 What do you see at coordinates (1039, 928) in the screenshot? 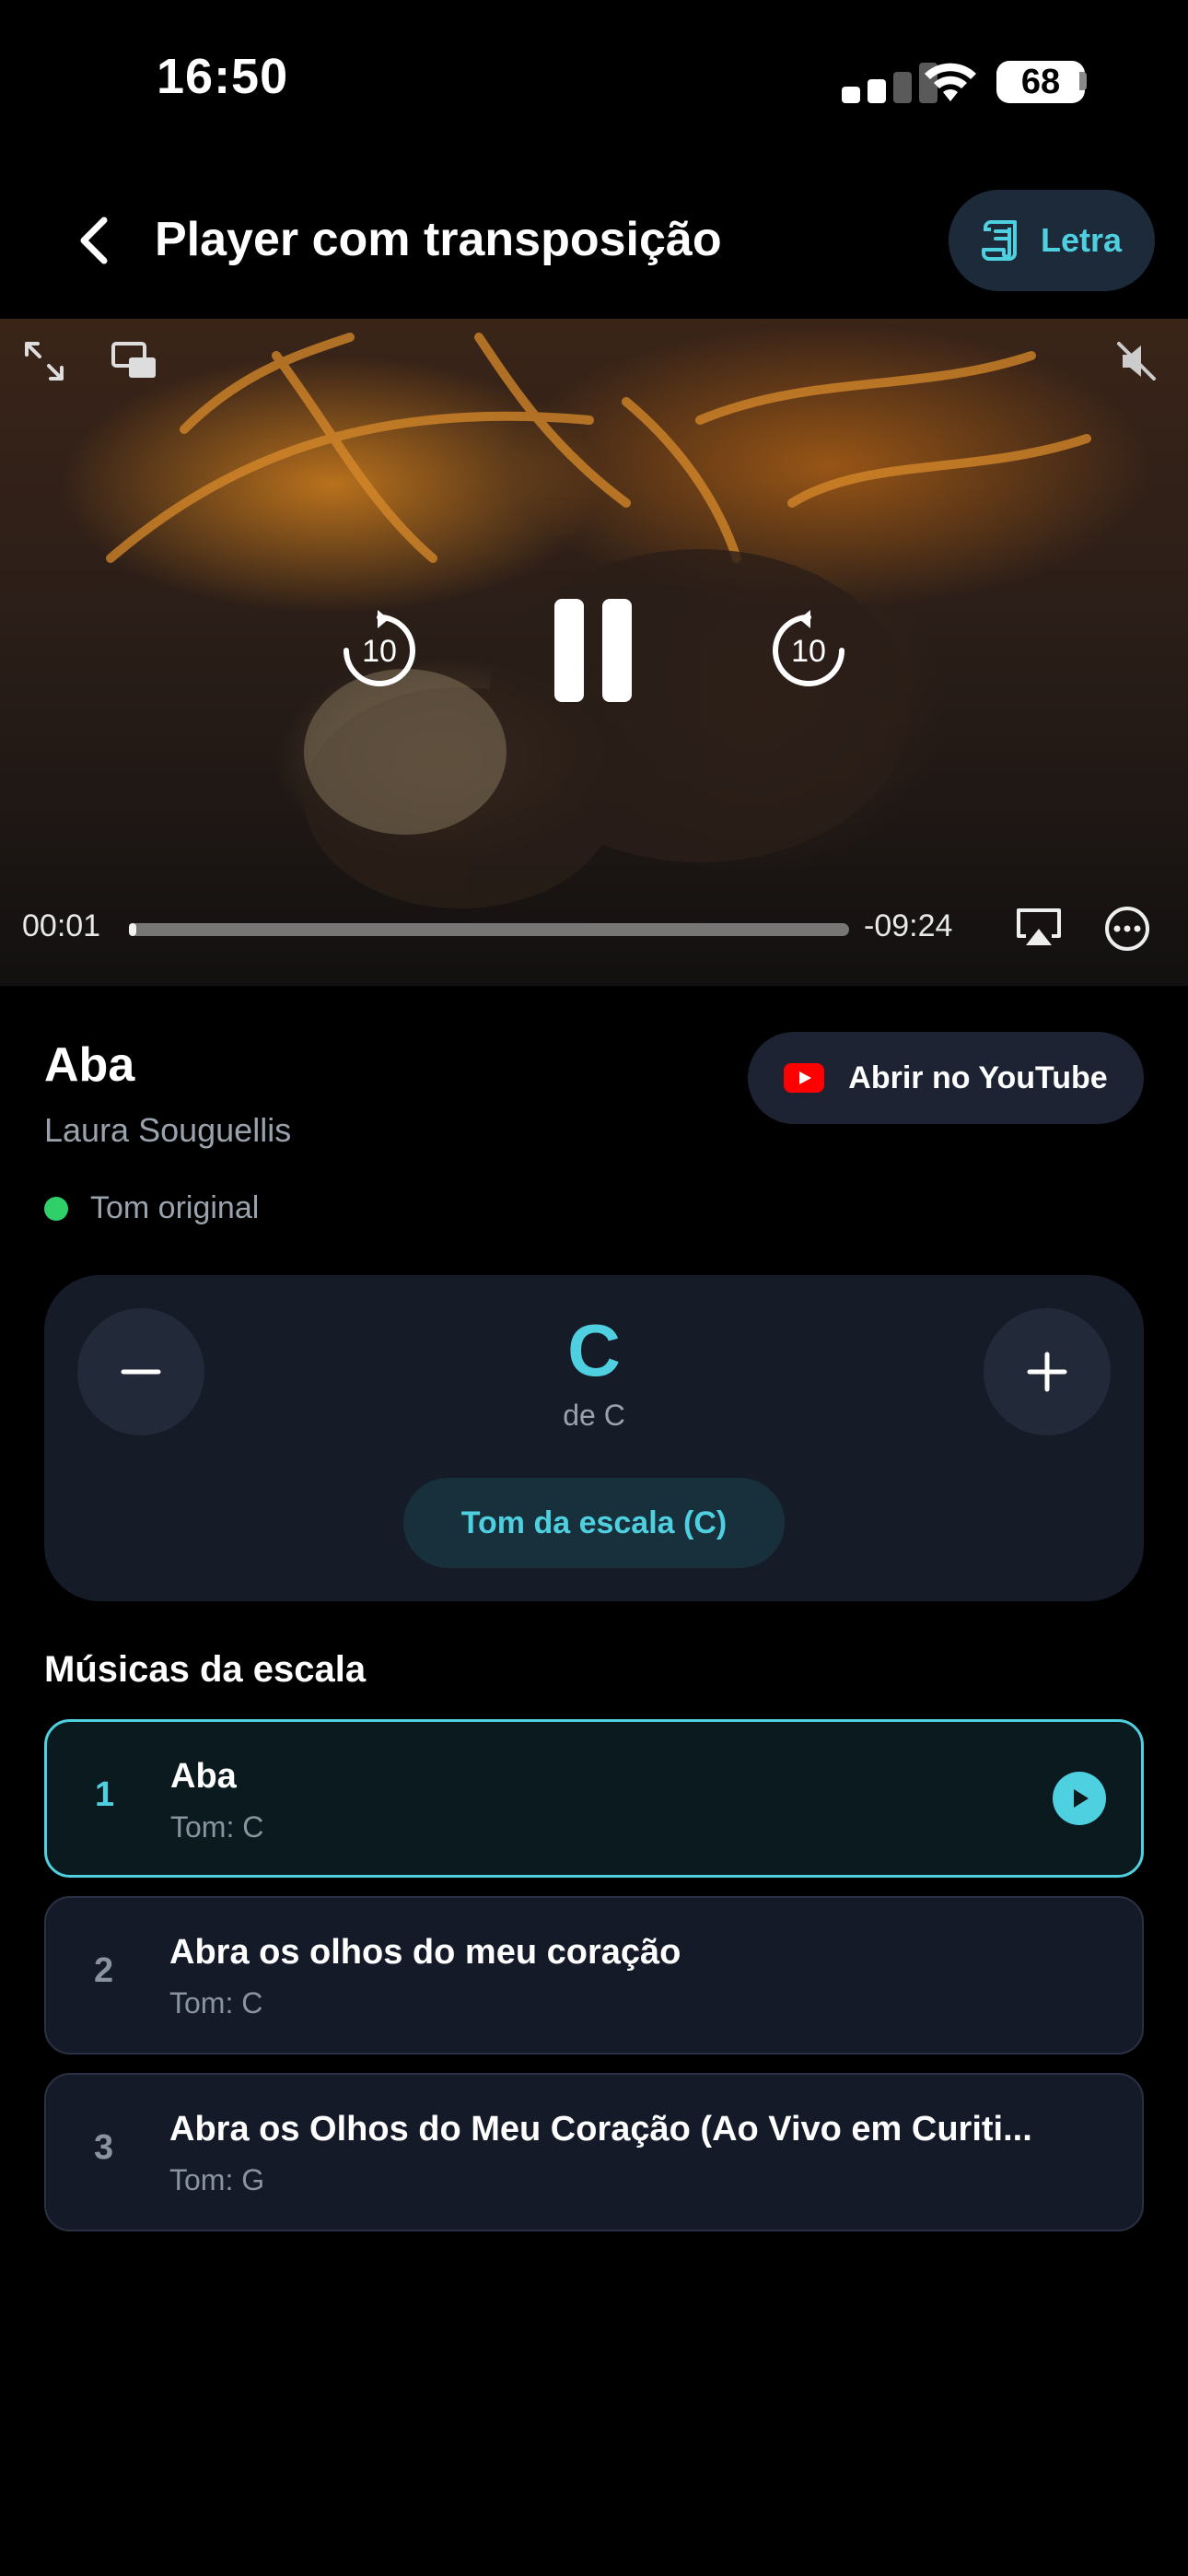
I see `airplay-icon` at bounding box center [1039, 928].